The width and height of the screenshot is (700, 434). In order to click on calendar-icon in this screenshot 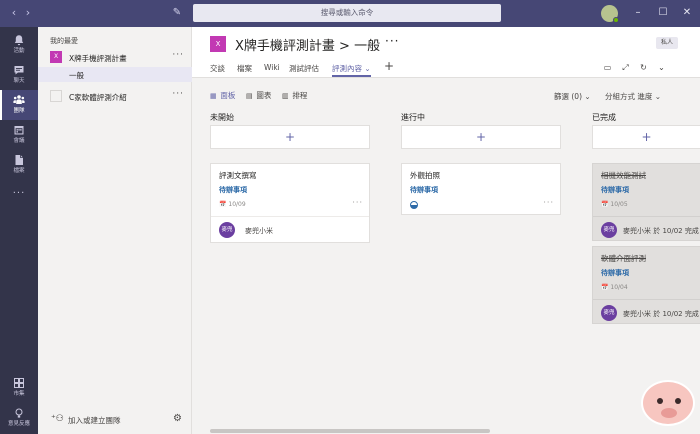, I will do `click(19, 130)`.